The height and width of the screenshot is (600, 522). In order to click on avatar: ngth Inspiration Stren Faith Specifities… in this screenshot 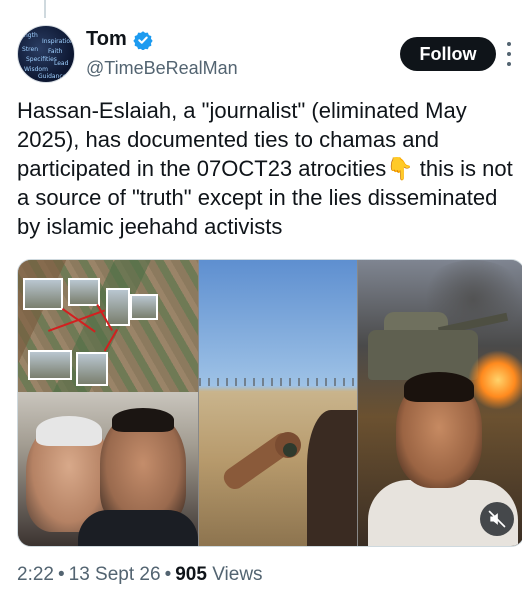, I will do `click(46, 54)`.